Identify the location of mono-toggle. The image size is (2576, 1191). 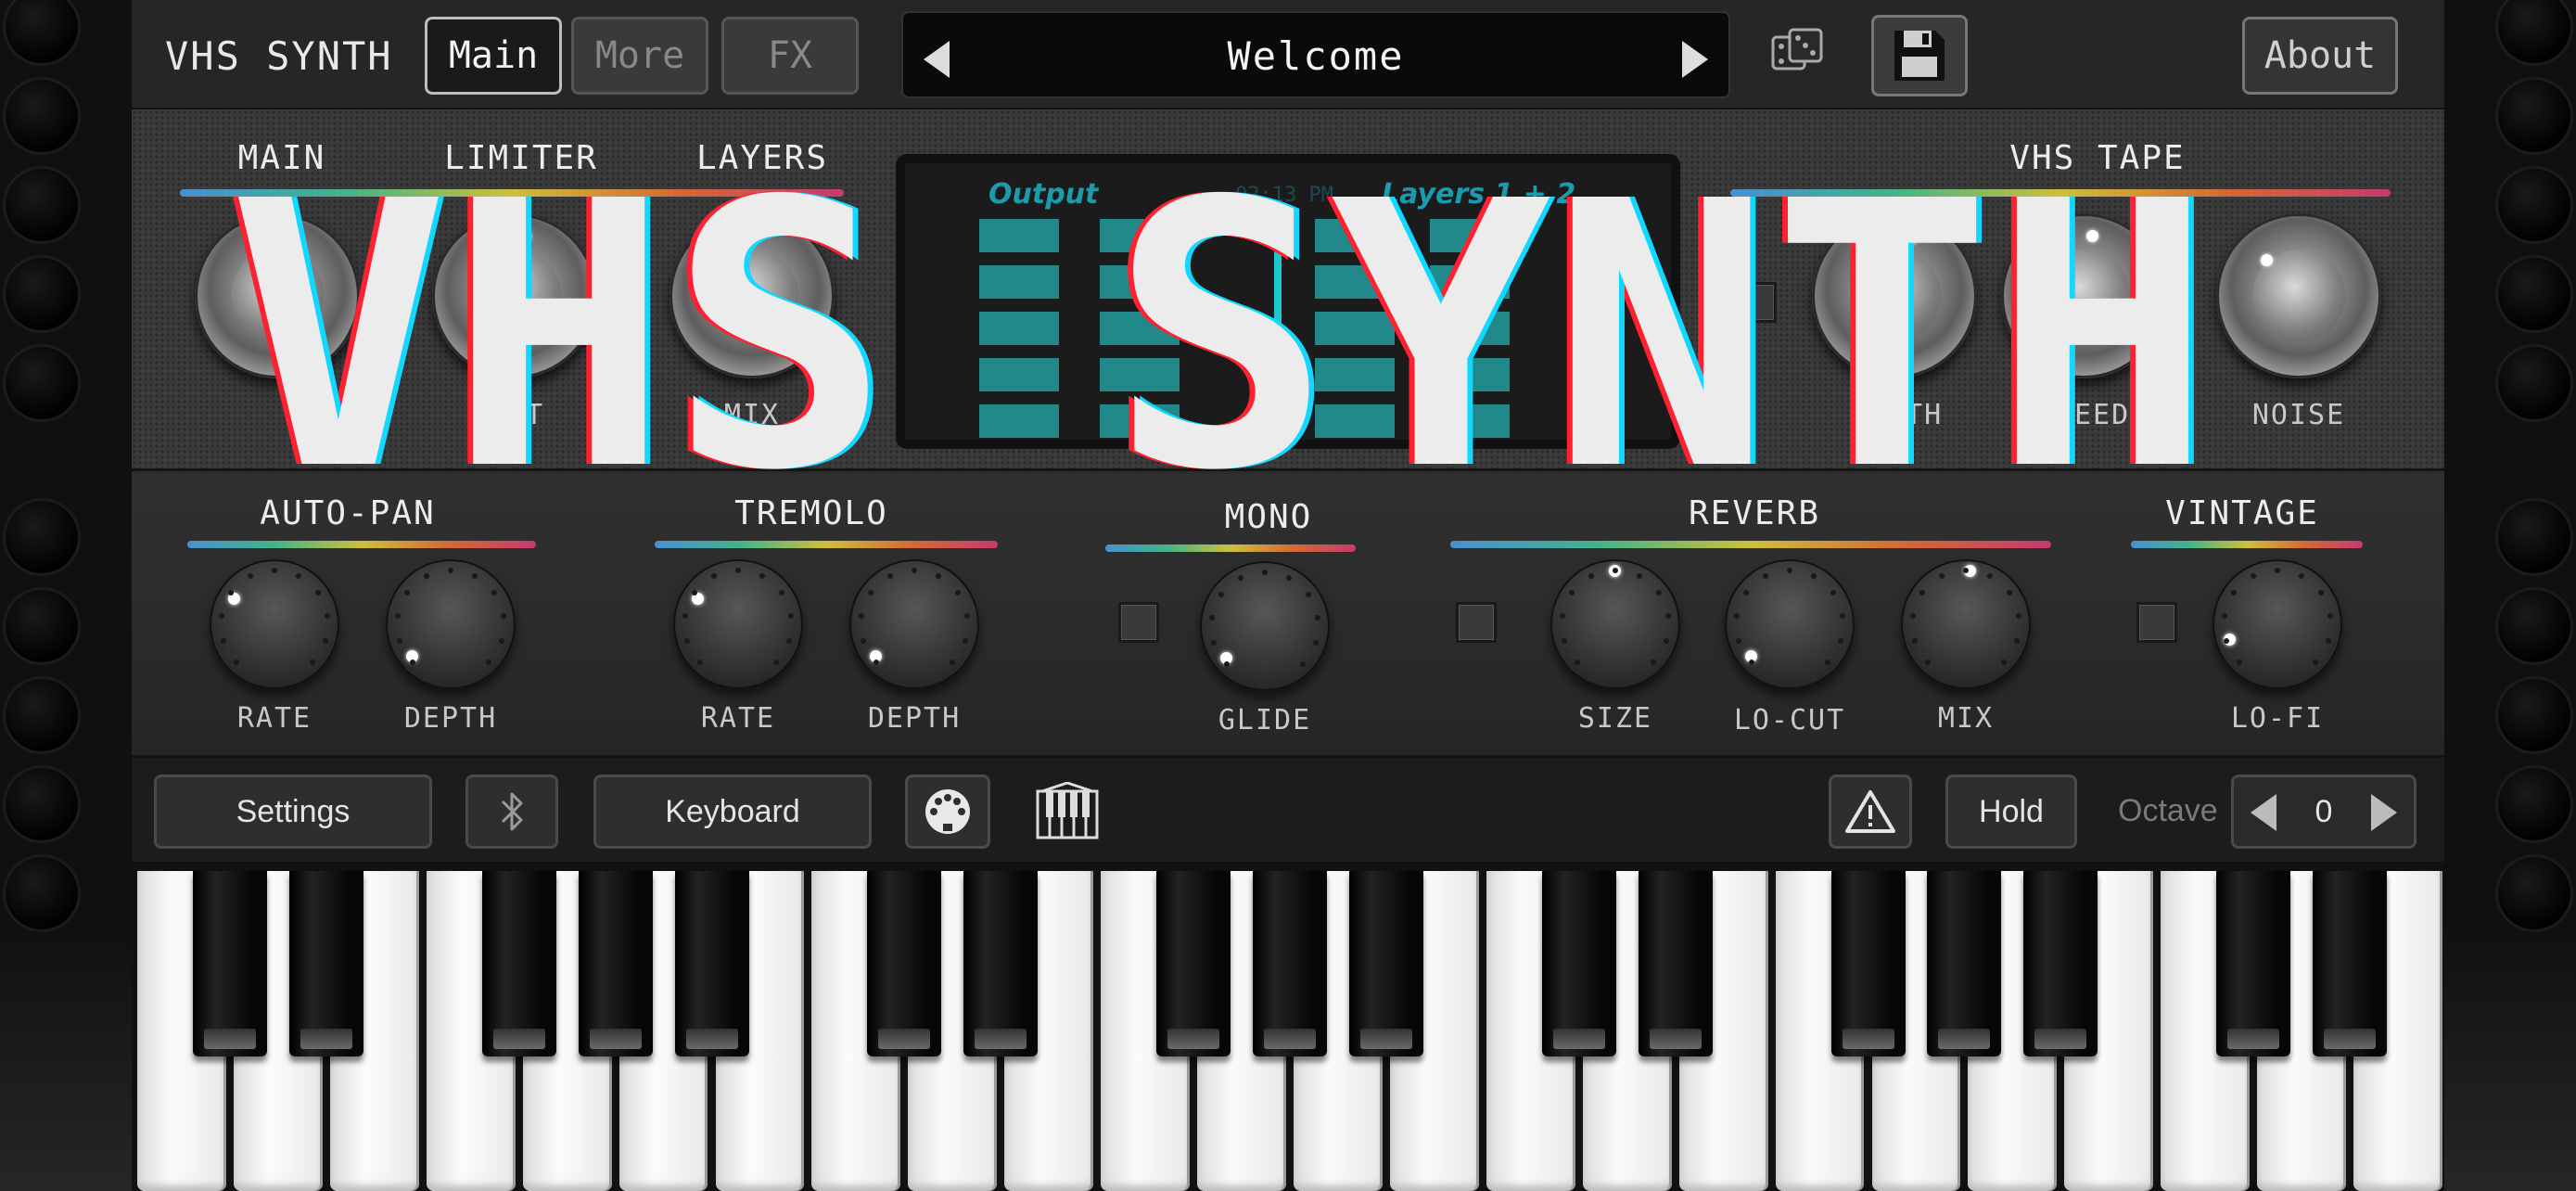
(1138, 623).